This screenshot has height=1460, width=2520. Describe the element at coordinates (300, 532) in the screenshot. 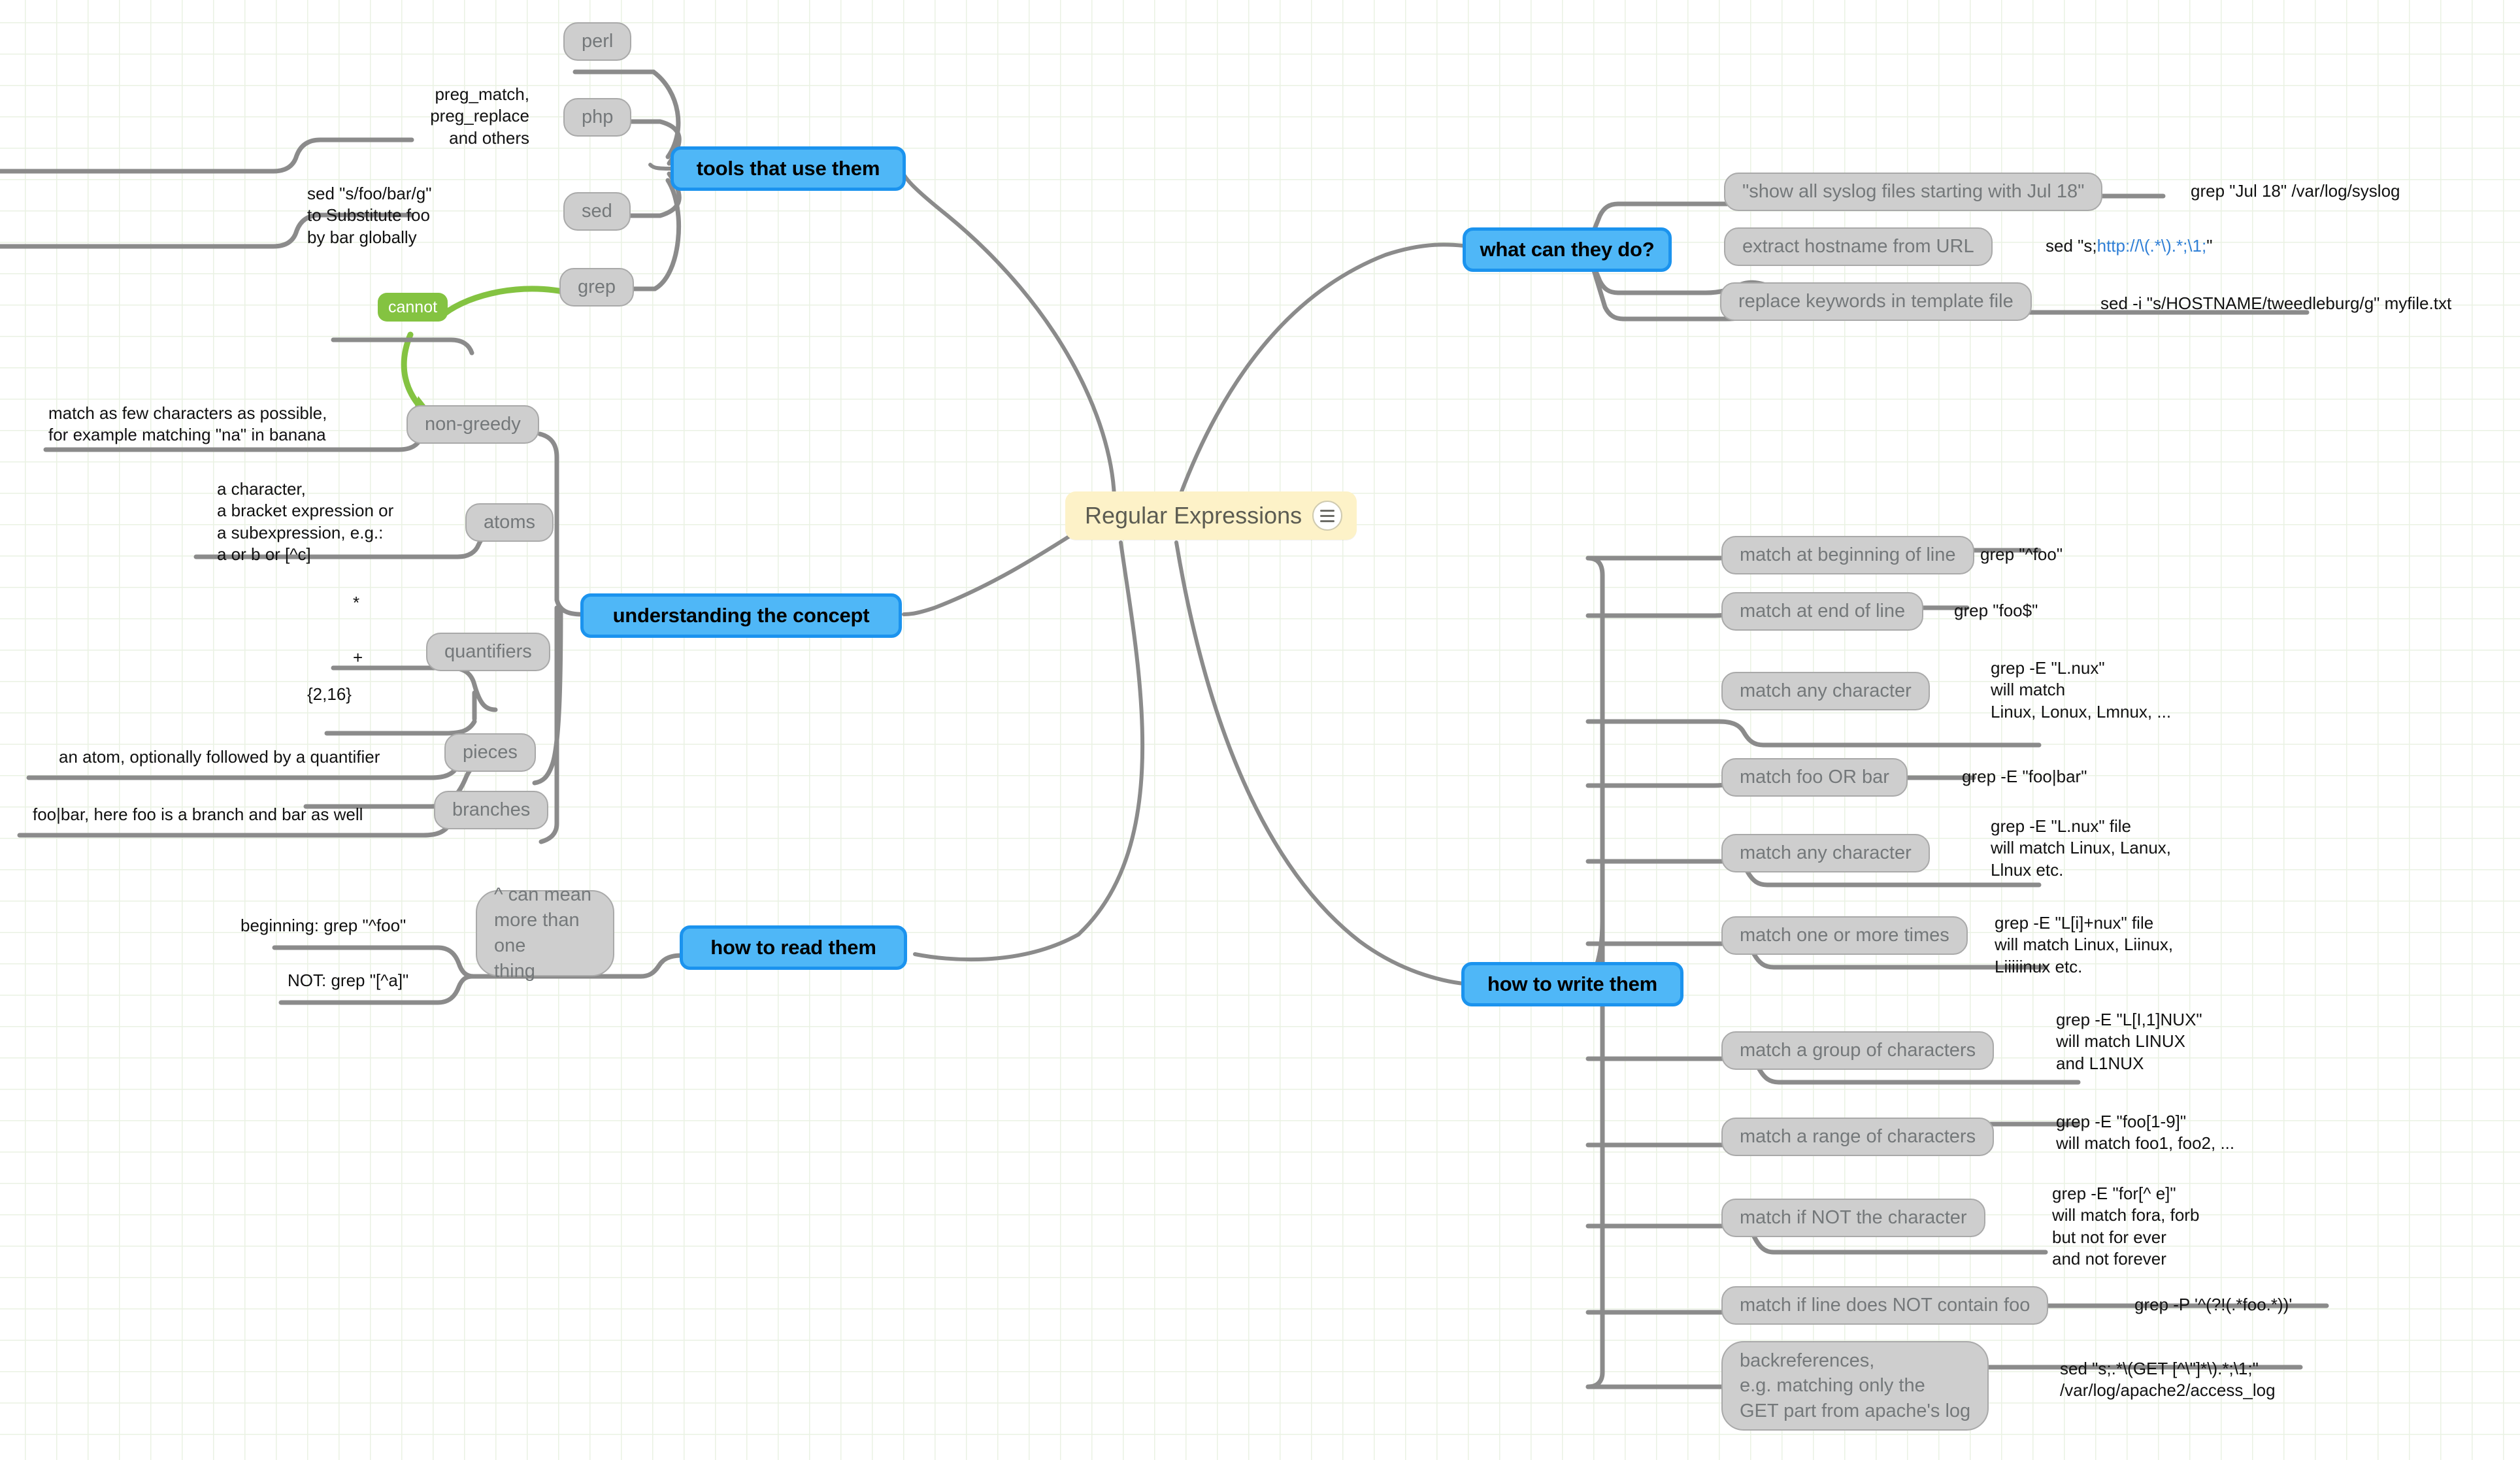

I see `note-line: a subexpression, e.g.:` at that location.